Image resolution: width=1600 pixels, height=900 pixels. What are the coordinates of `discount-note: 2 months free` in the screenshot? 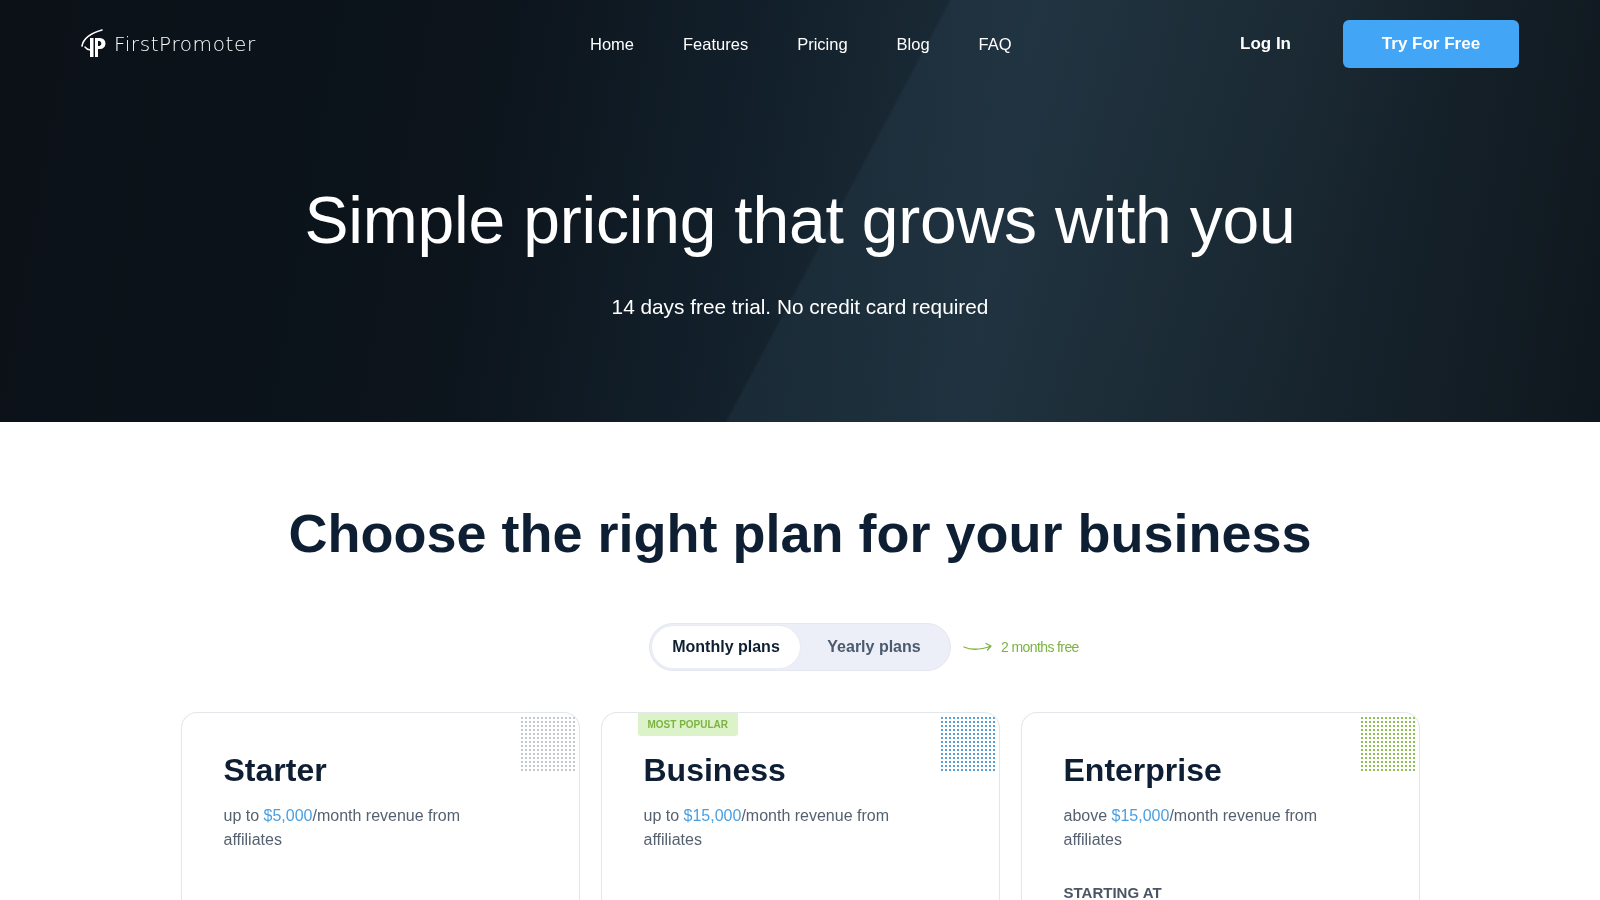 It's located at (1040, 647).